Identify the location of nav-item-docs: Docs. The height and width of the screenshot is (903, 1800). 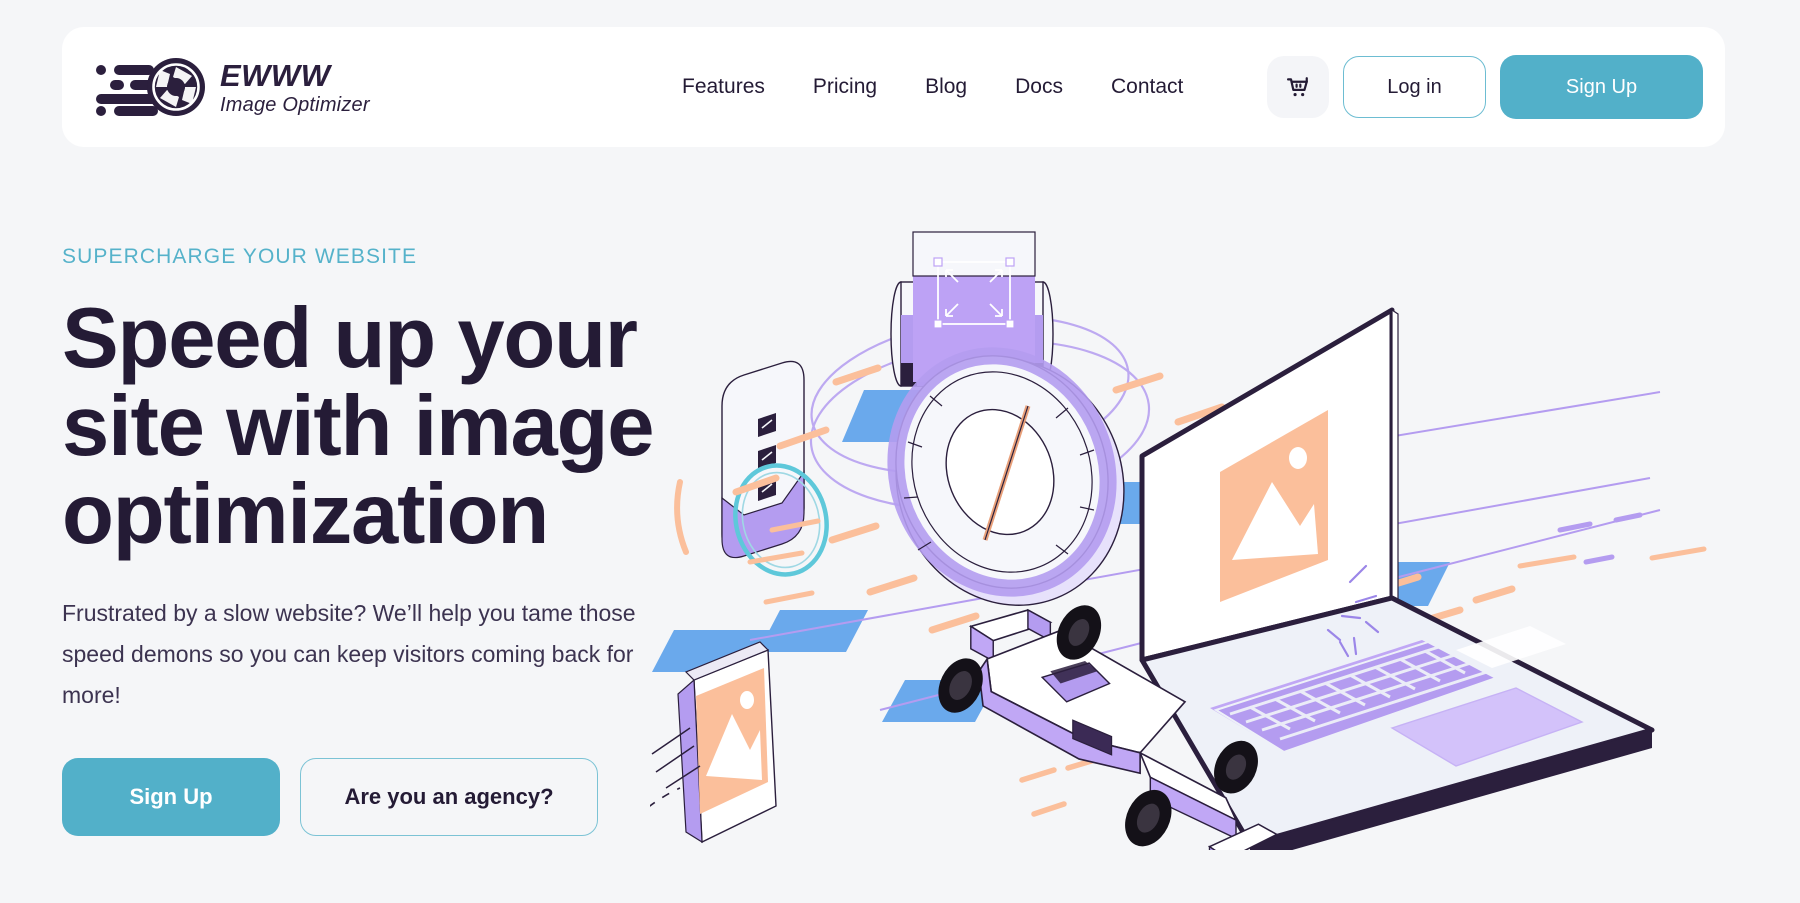
(1039, 87).